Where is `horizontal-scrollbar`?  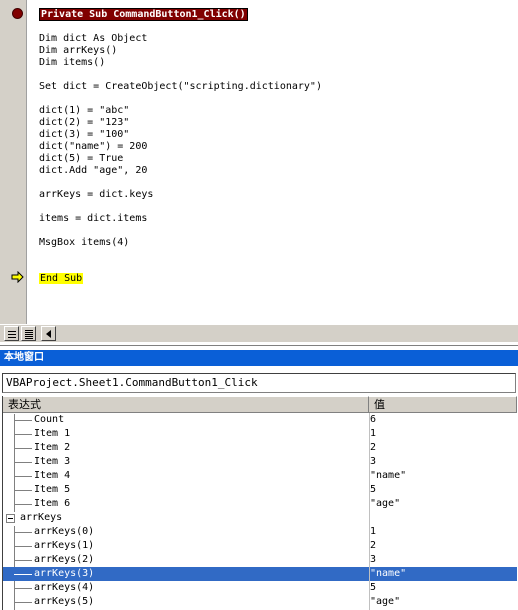
horizontal-scrollbar is located at coordinates (259, 333).